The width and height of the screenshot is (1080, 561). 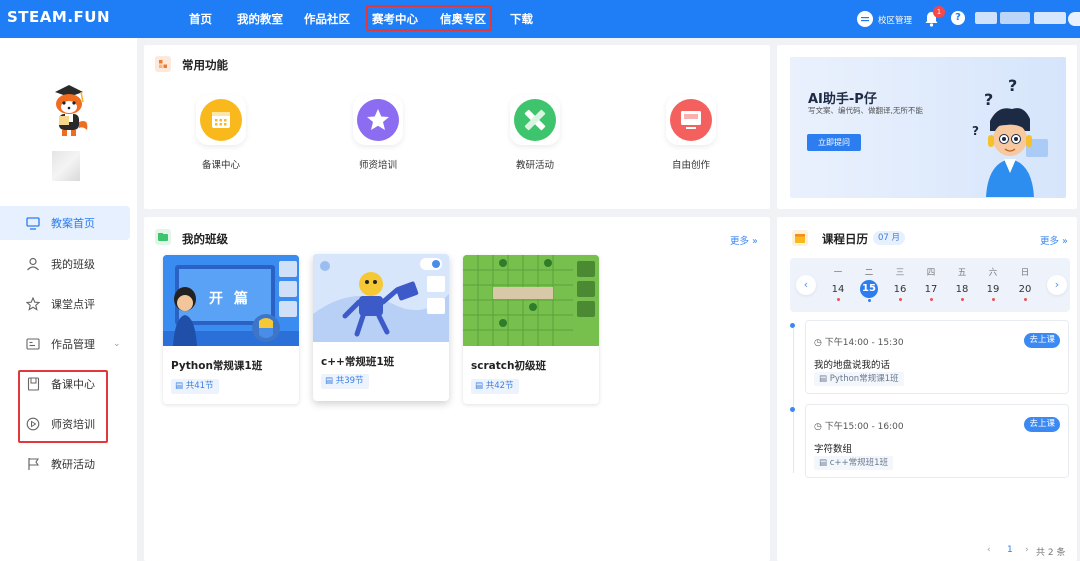 What do you see at coordinates (937, 441) in the screenshot?
I see `calendar-event: ◷ 下午15:00 - 16:00 去上课 字符数组 ▤ c++常规班1班` at bounding box center [937, 441].